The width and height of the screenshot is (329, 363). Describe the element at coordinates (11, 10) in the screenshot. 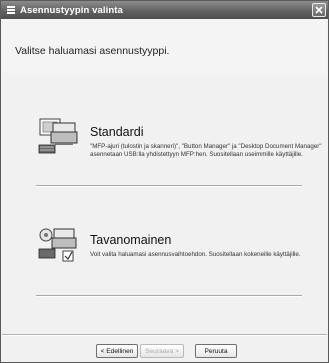

I see `app-icon` at that location.